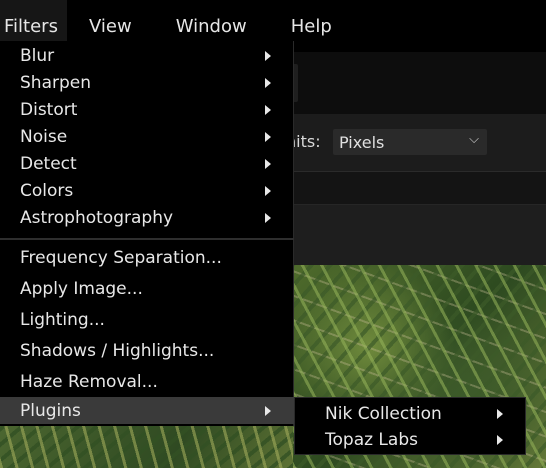 The image size is (546, 468). Describe the element at coordinates (474, 139) in the screenshot. I see `chevron-down-icon: ⌵` at that location.